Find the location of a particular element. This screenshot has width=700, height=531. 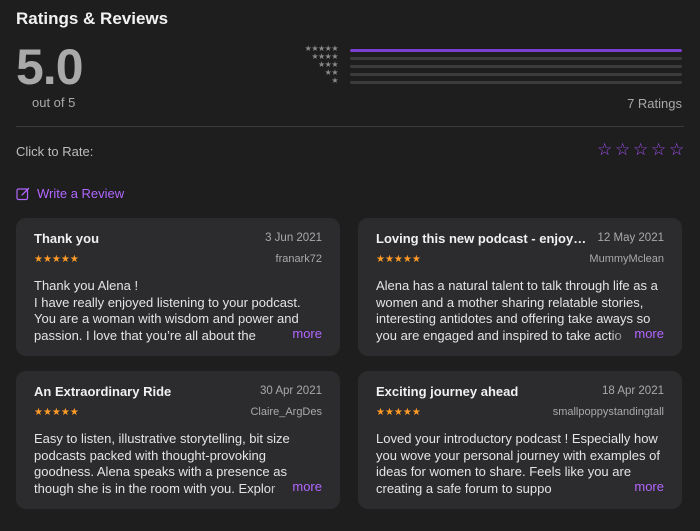

histogram-star-labels: ★★★★★ ★★★★ ★★★ ★★ ★ is located at coordinates (315, 65).